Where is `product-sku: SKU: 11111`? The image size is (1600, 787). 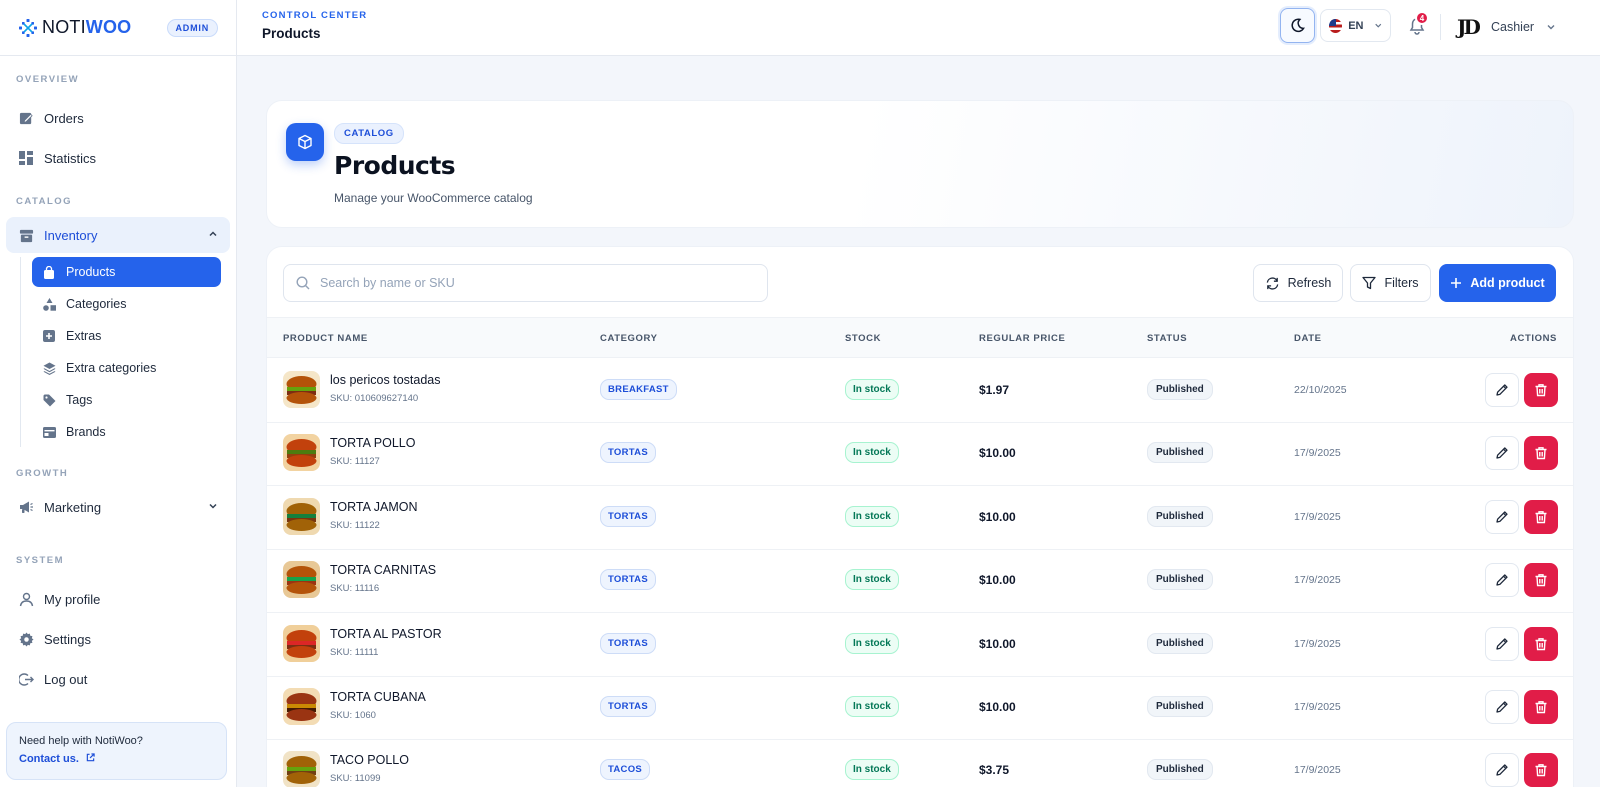 product-sku: SKU: 11111 is located at coordinates (354, 652).